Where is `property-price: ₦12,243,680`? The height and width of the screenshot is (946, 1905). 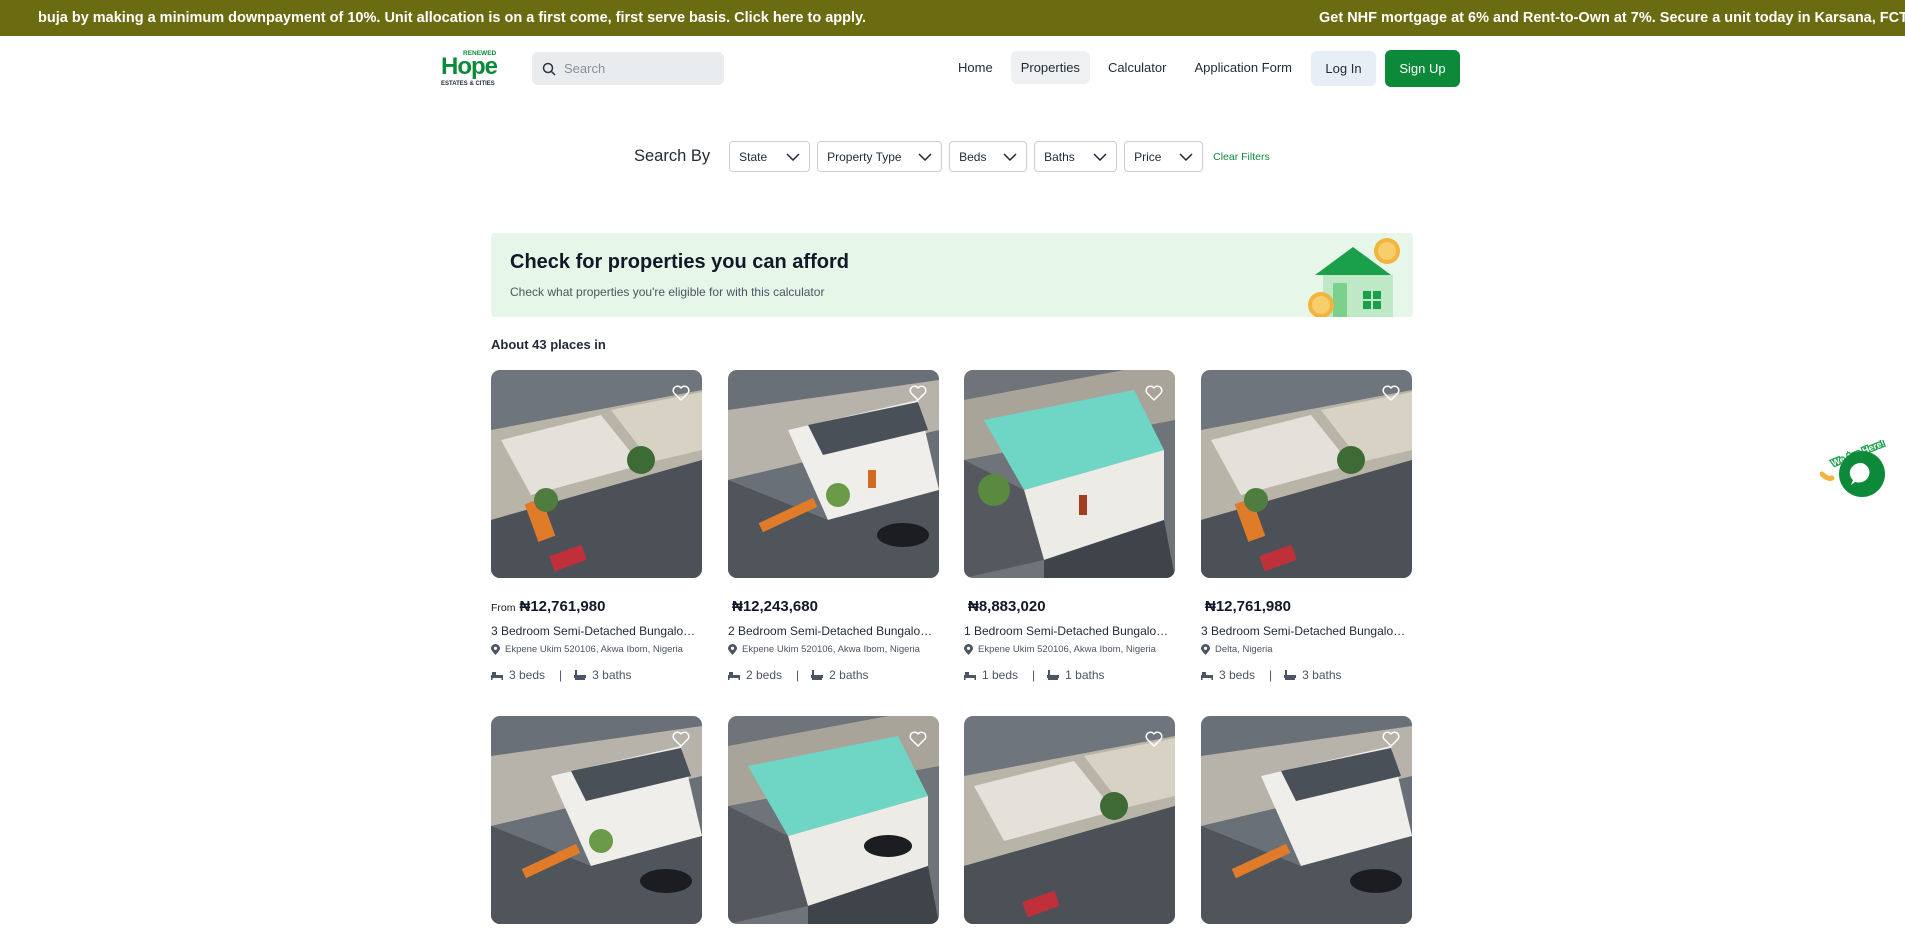 property-price: ₦12,243,680 is located at coordinates (833, 606).